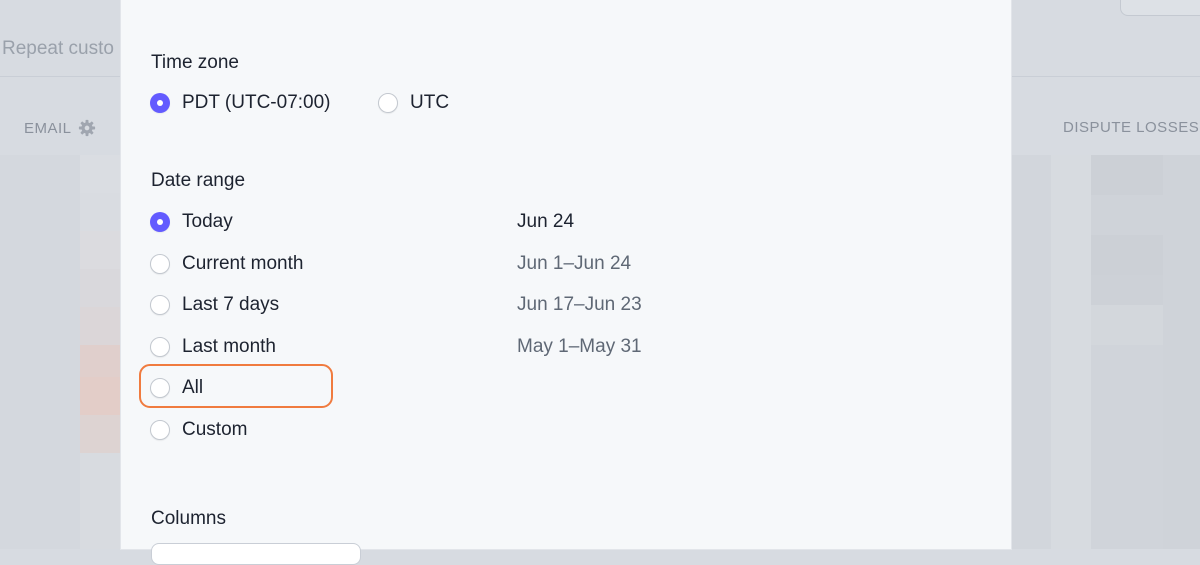 The width and height of the screenshot is (1200, 565). Describe the element at coordinates (1131, 127) in the screenshot. I see `column-header-dispute-losses: DISPUTE LOSSES` at that location.